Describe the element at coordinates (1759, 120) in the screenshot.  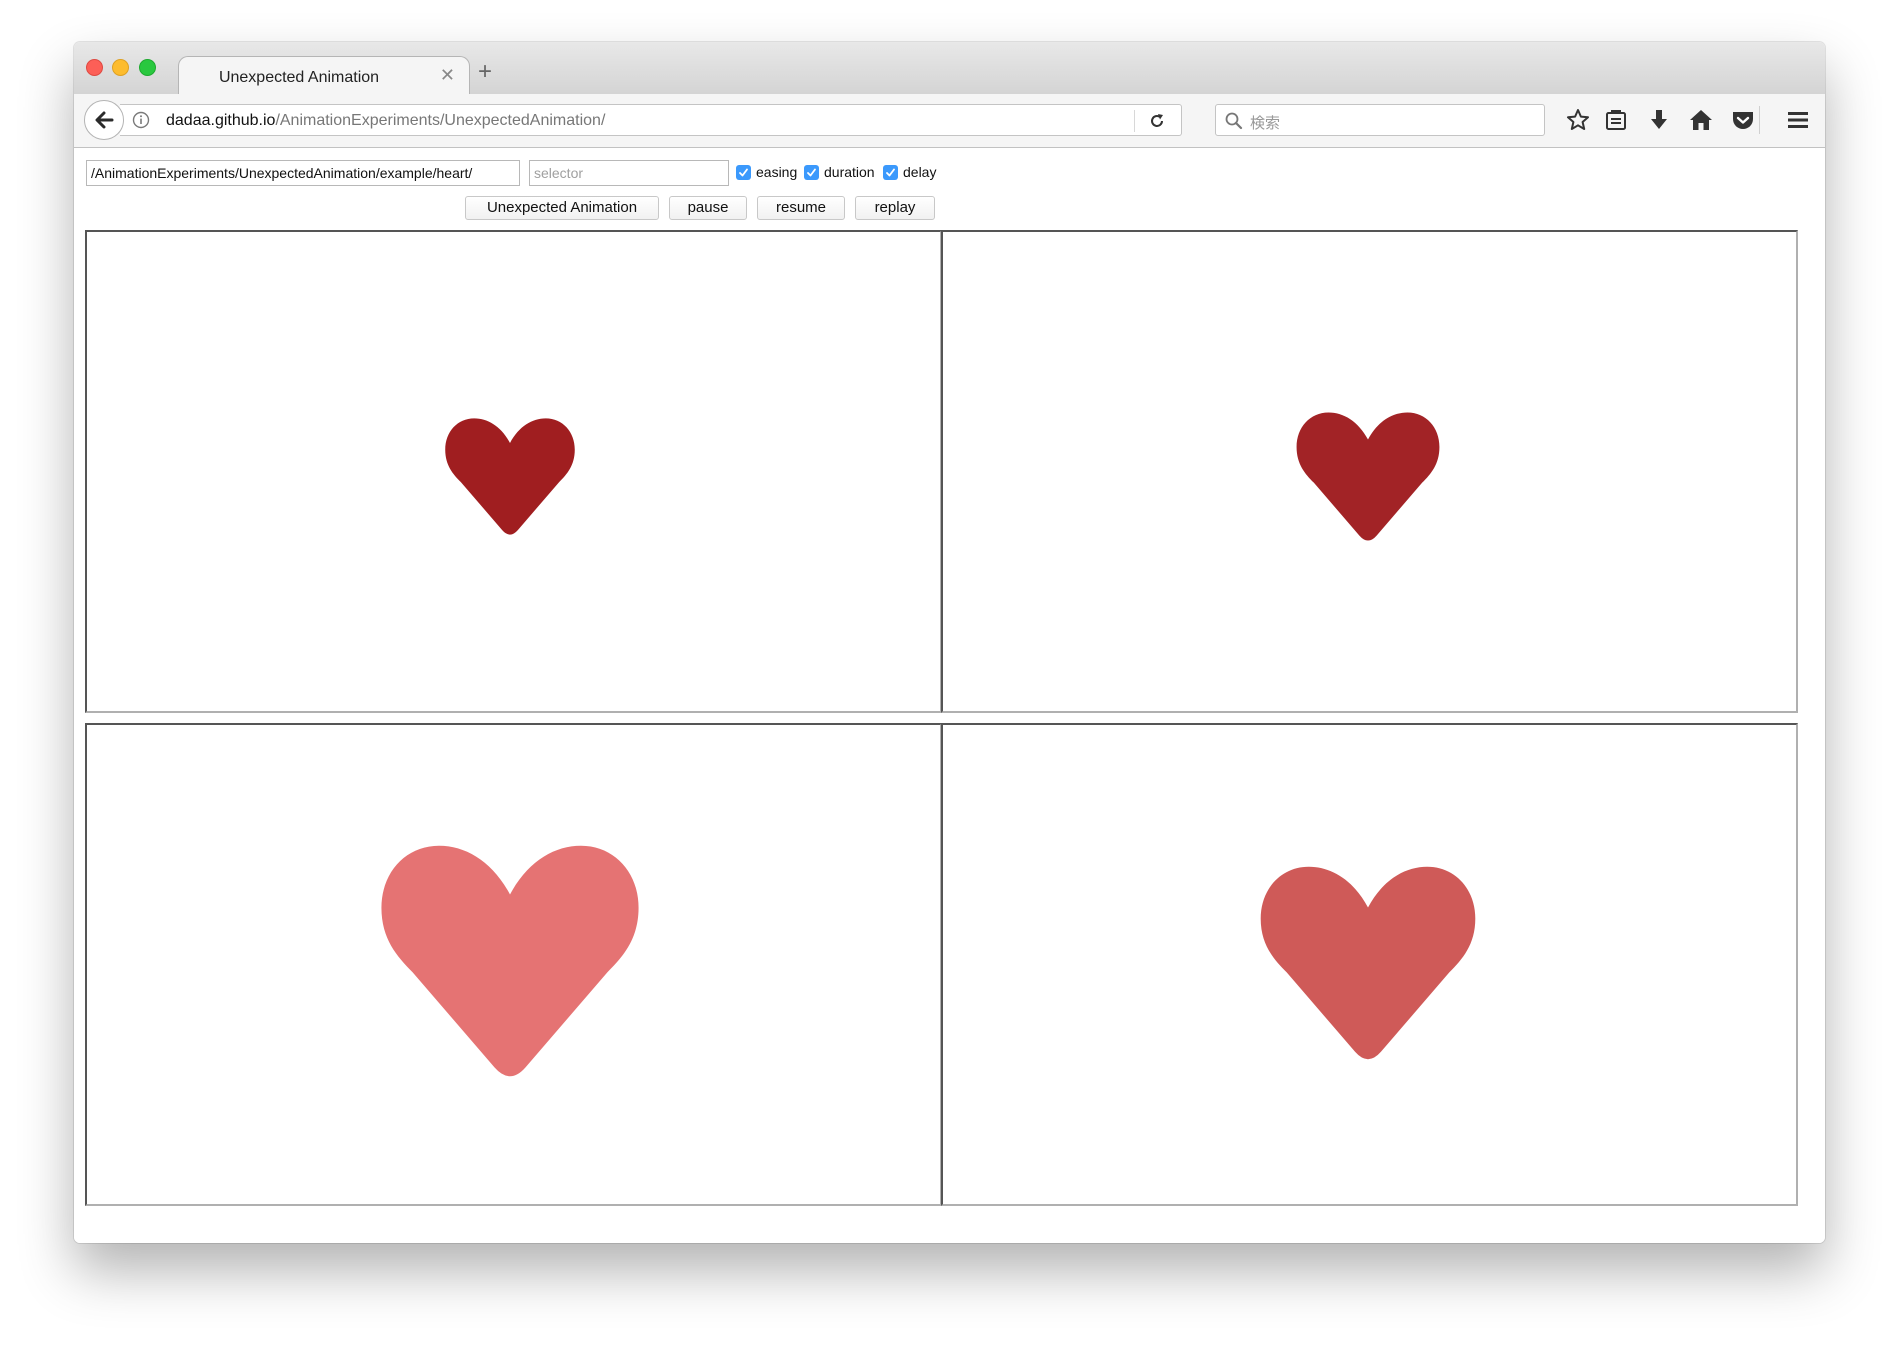
I see `toolbar-divider` at that location.